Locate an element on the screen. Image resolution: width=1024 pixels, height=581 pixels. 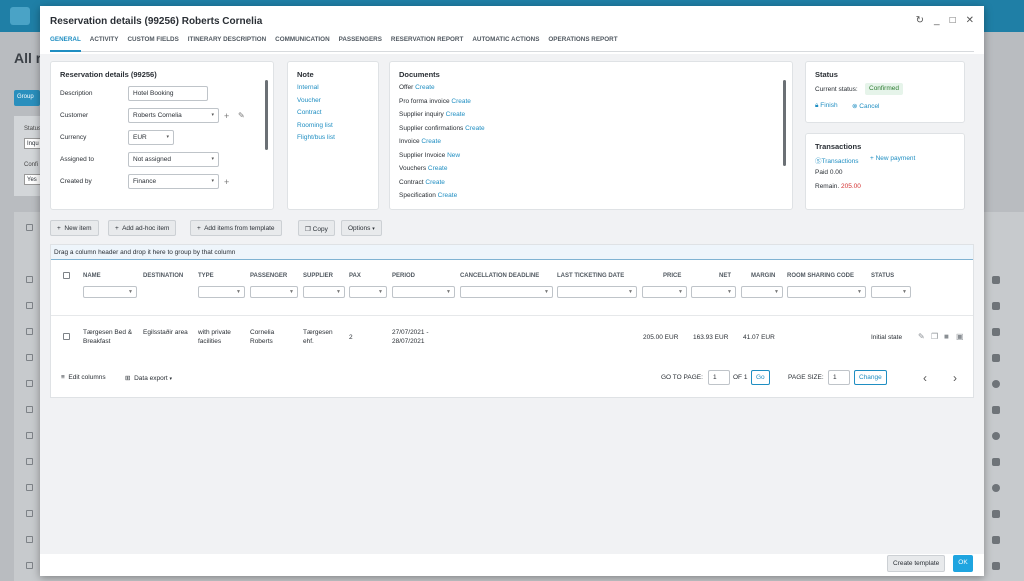
delete-row-icon: ■ is located at coordinates (946, 336).